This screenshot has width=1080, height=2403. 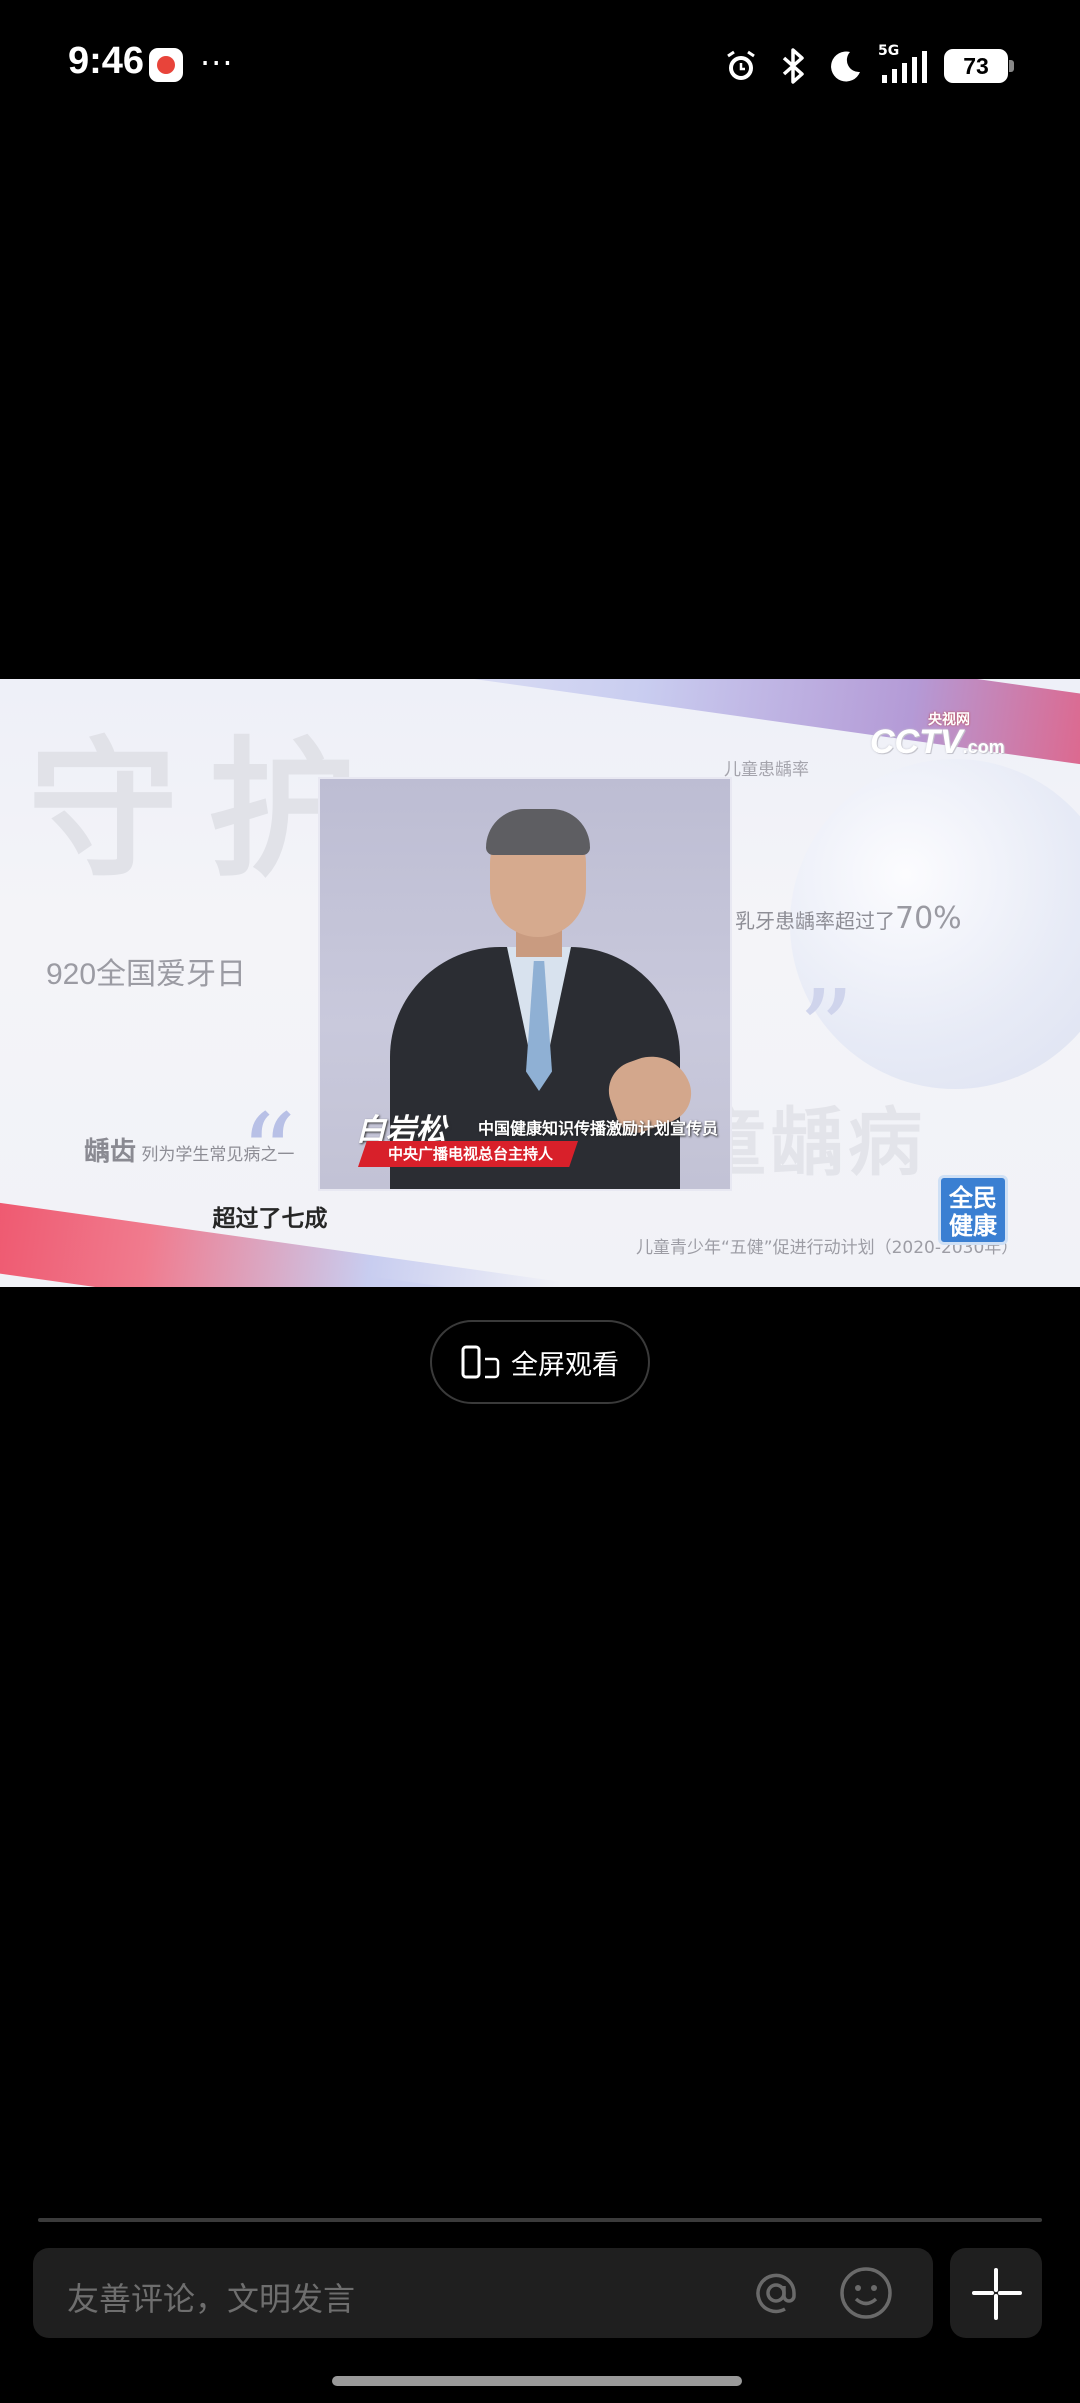 I want to click on annotation-milk-number: 70%, so click(x=928, y=918).